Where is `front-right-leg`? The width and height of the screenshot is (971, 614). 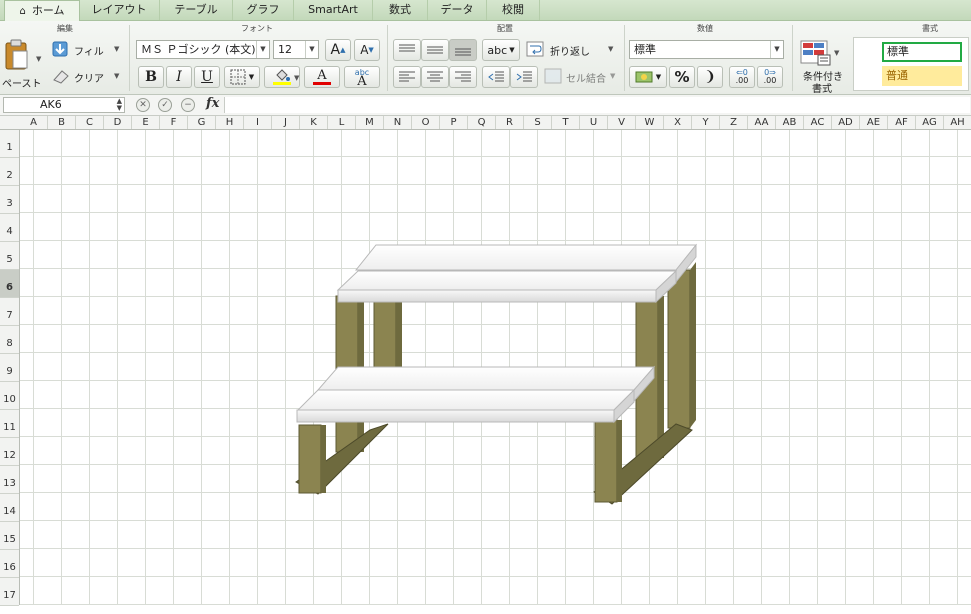
front-right-leg is located at coordinates (608, 461).